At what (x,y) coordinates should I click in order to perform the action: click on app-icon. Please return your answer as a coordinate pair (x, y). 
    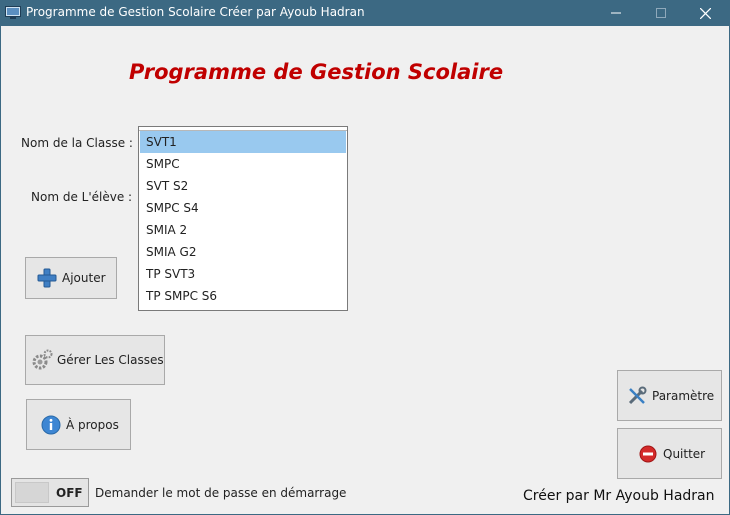
    Looking at the image, I should click on (13, 13).